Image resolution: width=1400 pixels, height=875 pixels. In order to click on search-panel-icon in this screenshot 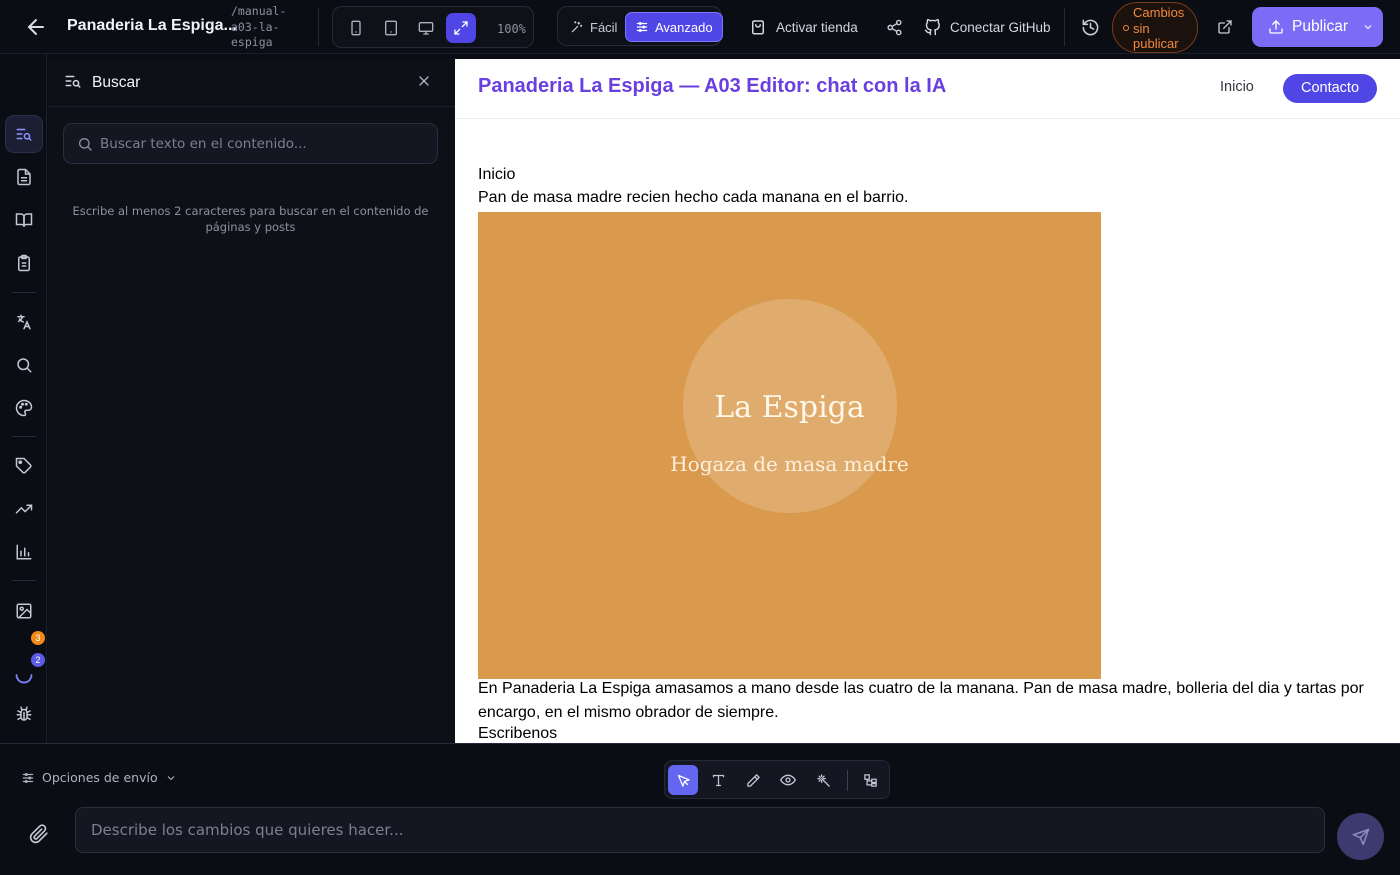, I will do `click(24, 134)`.